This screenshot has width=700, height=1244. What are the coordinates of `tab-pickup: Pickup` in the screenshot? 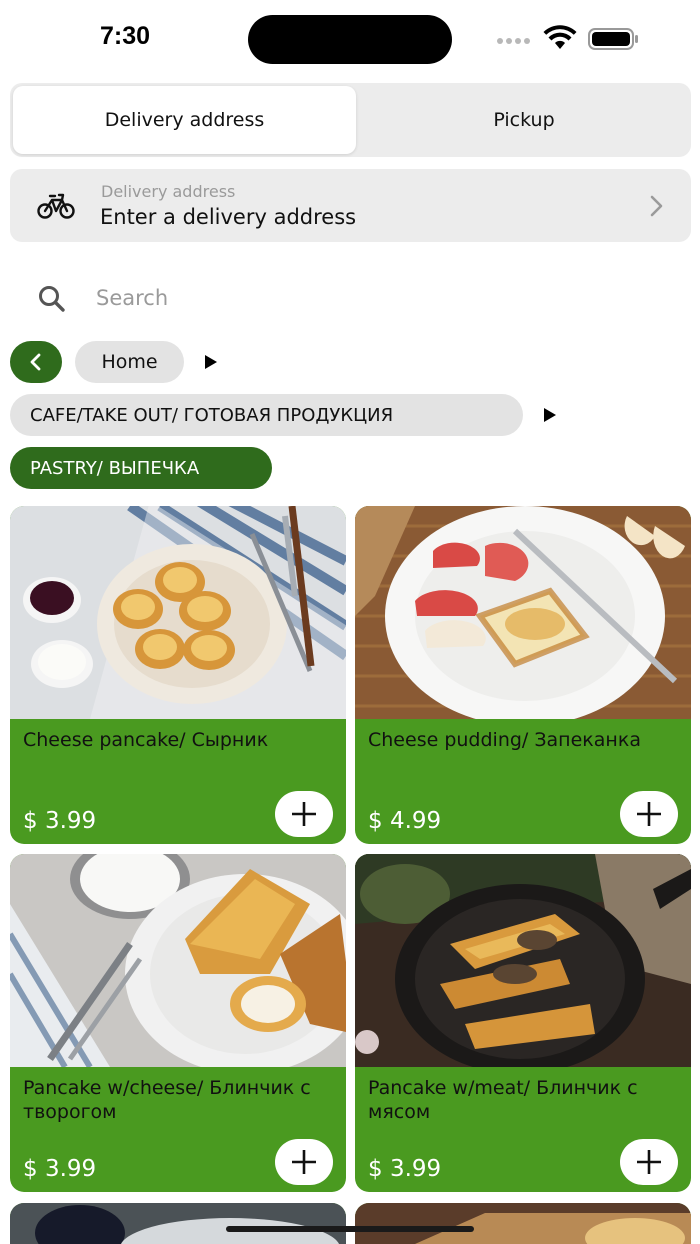 It's located at (524, 120).